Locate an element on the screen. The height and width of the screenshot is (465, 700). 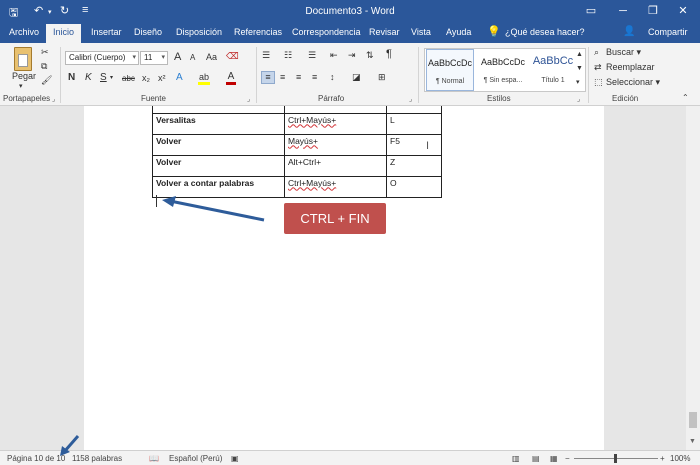
table-cell-action: Volver a contar palabras is located at coordinates (218, 186).